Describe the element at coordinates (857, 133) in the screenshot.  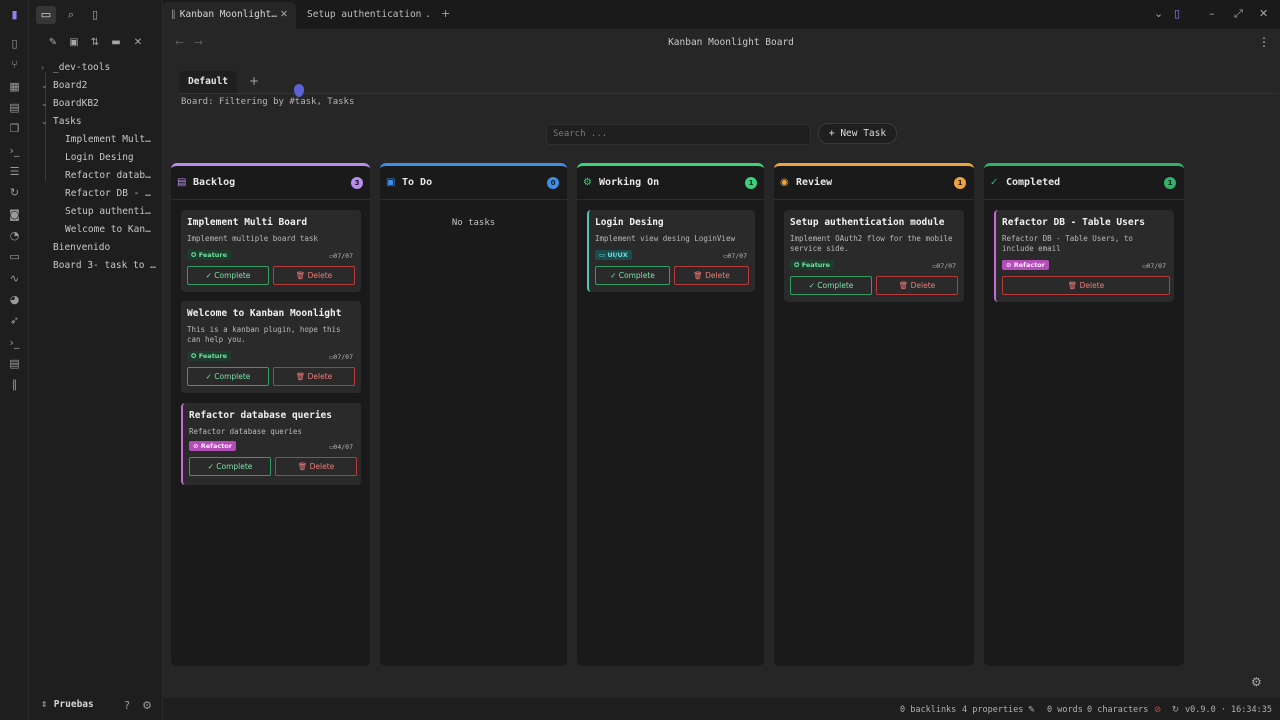
I see `new-task-button: + New Task` at that location.